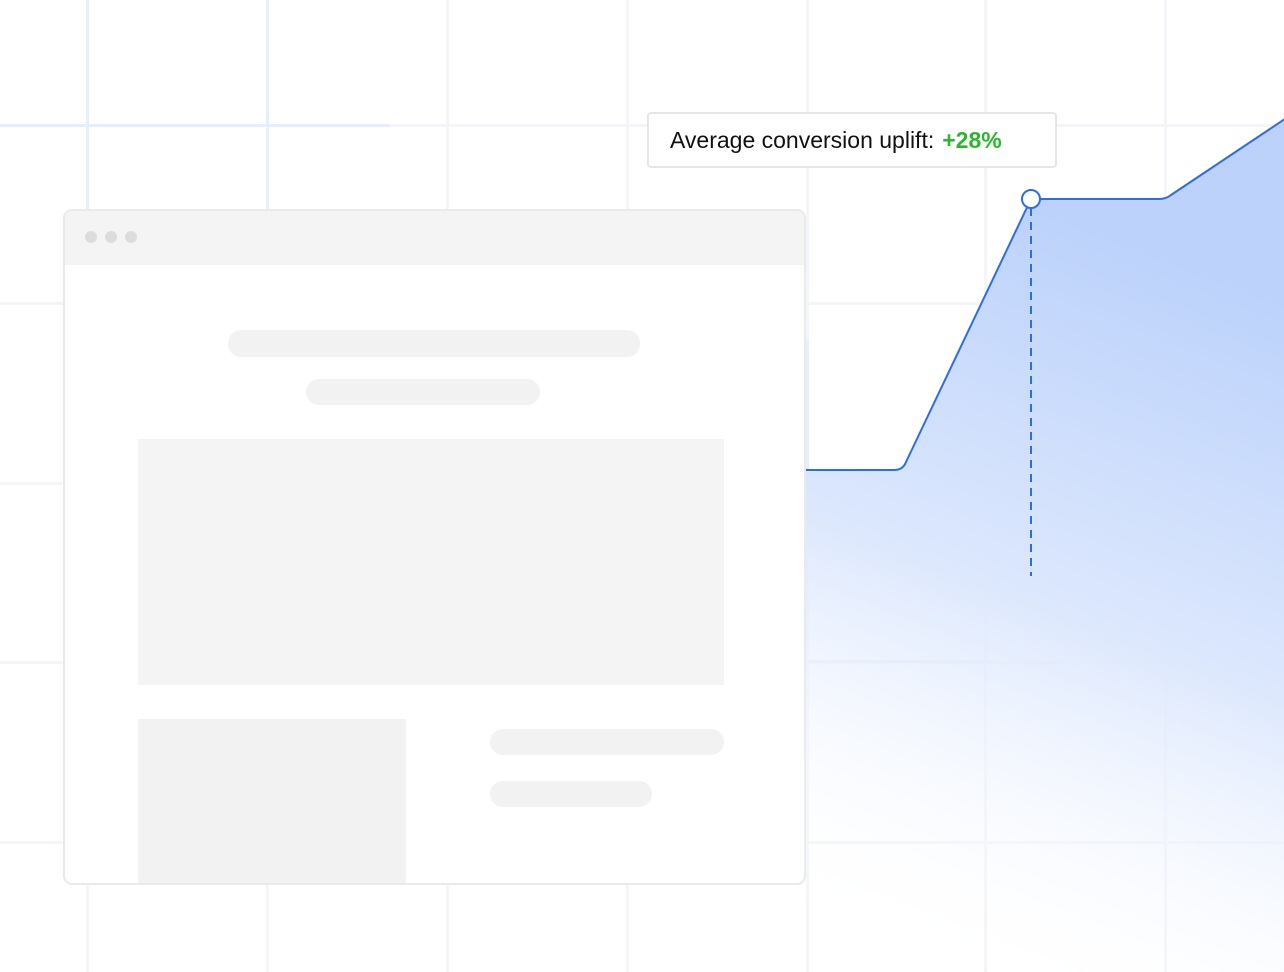 This screenshot has width=1284, height=972. Describe the element at coordinates (972, 139) in the screenshot. I see `uplift-value: +28%` at that location.